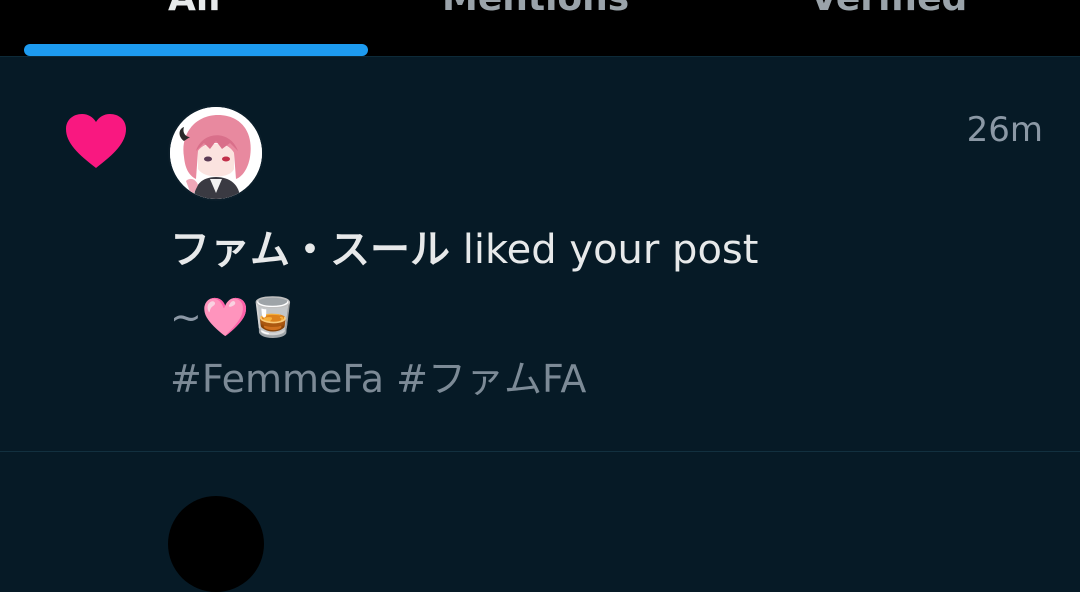 This screenshot has width=1080, height=592. I want to click on notification-headline: ファム・スール liked your post, so click(464, 250).